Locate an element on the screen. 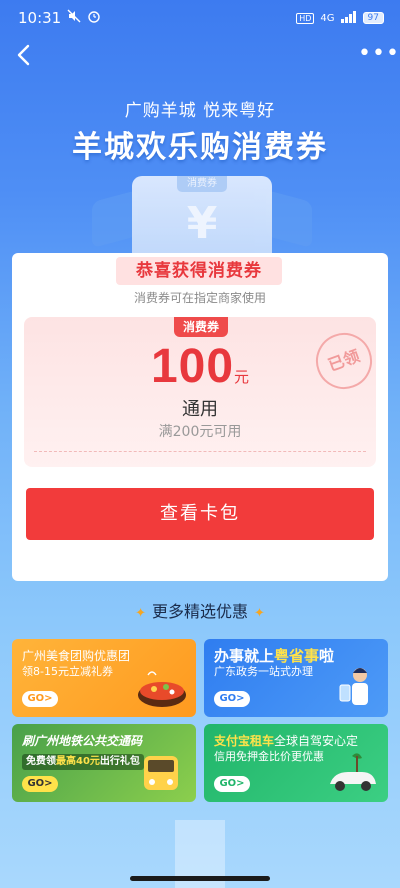  promo-title-highlight: 粤省事 is located at coordinates (297, 656).